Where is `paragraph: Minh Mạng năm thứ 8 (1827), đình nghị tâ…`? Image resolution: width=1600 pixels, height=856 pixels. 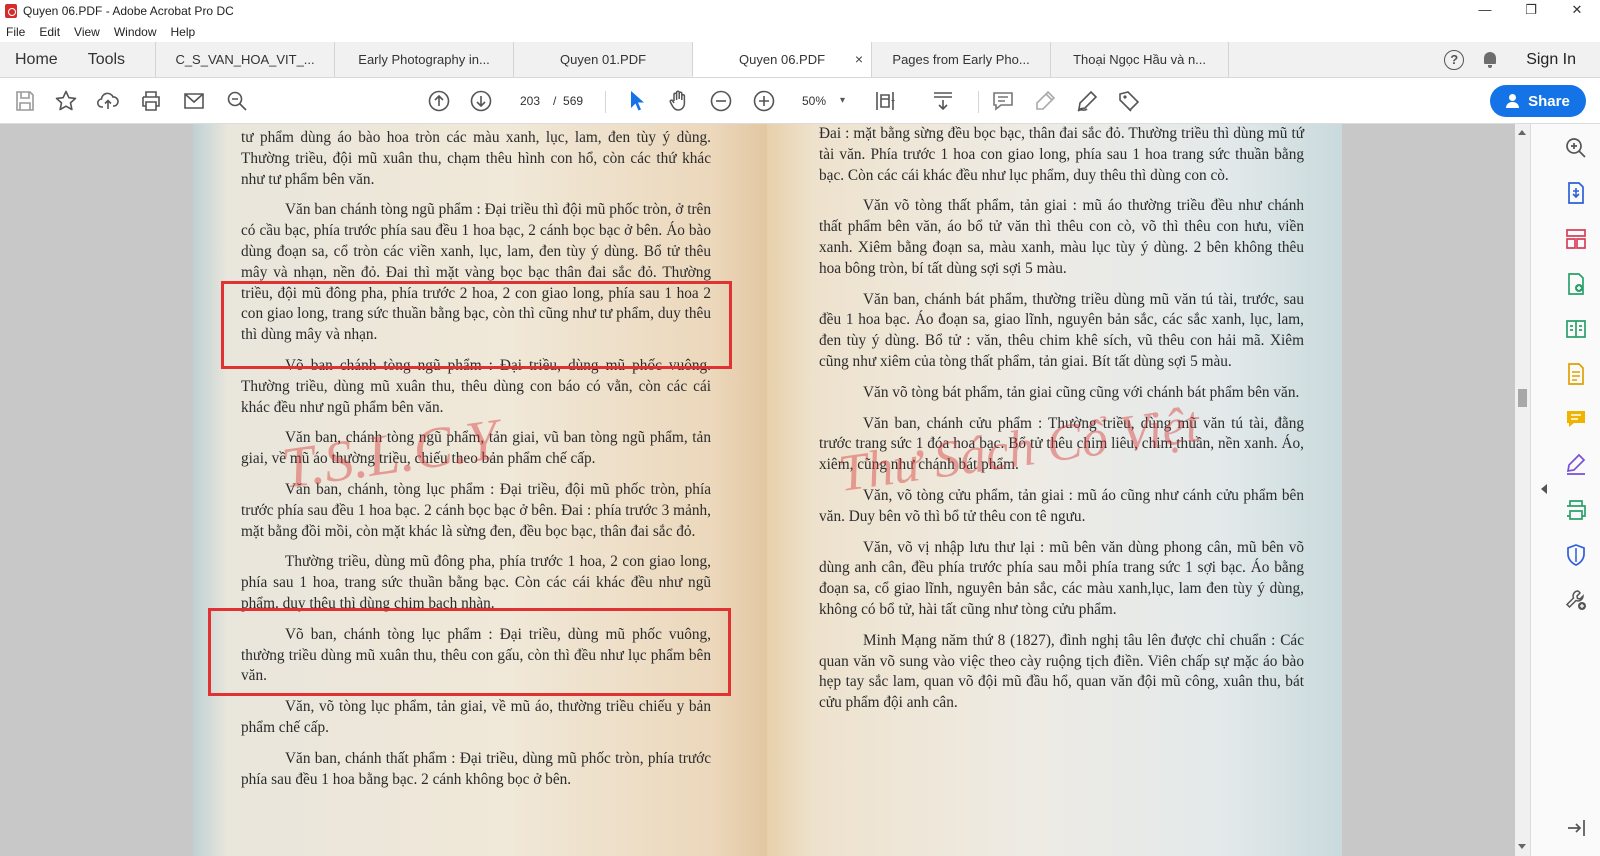
paragraph: Minh Mạng năm thứ 8 (1827), đình nghị tâ… is located at coordinates (1061, 671).